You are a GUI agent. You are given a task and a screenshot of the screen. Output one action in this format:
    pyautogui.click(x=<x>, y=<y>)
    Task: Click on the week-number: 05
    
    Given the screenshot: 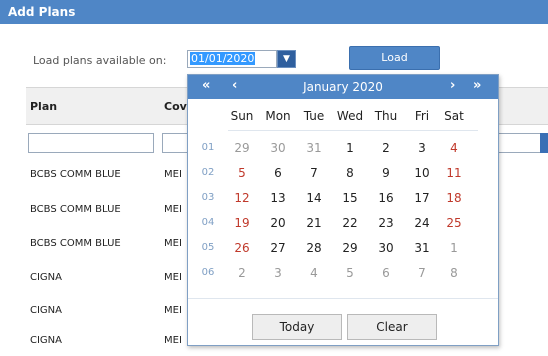 What is the action you would take?
    pyautogui.click(x=208, y=247)
    